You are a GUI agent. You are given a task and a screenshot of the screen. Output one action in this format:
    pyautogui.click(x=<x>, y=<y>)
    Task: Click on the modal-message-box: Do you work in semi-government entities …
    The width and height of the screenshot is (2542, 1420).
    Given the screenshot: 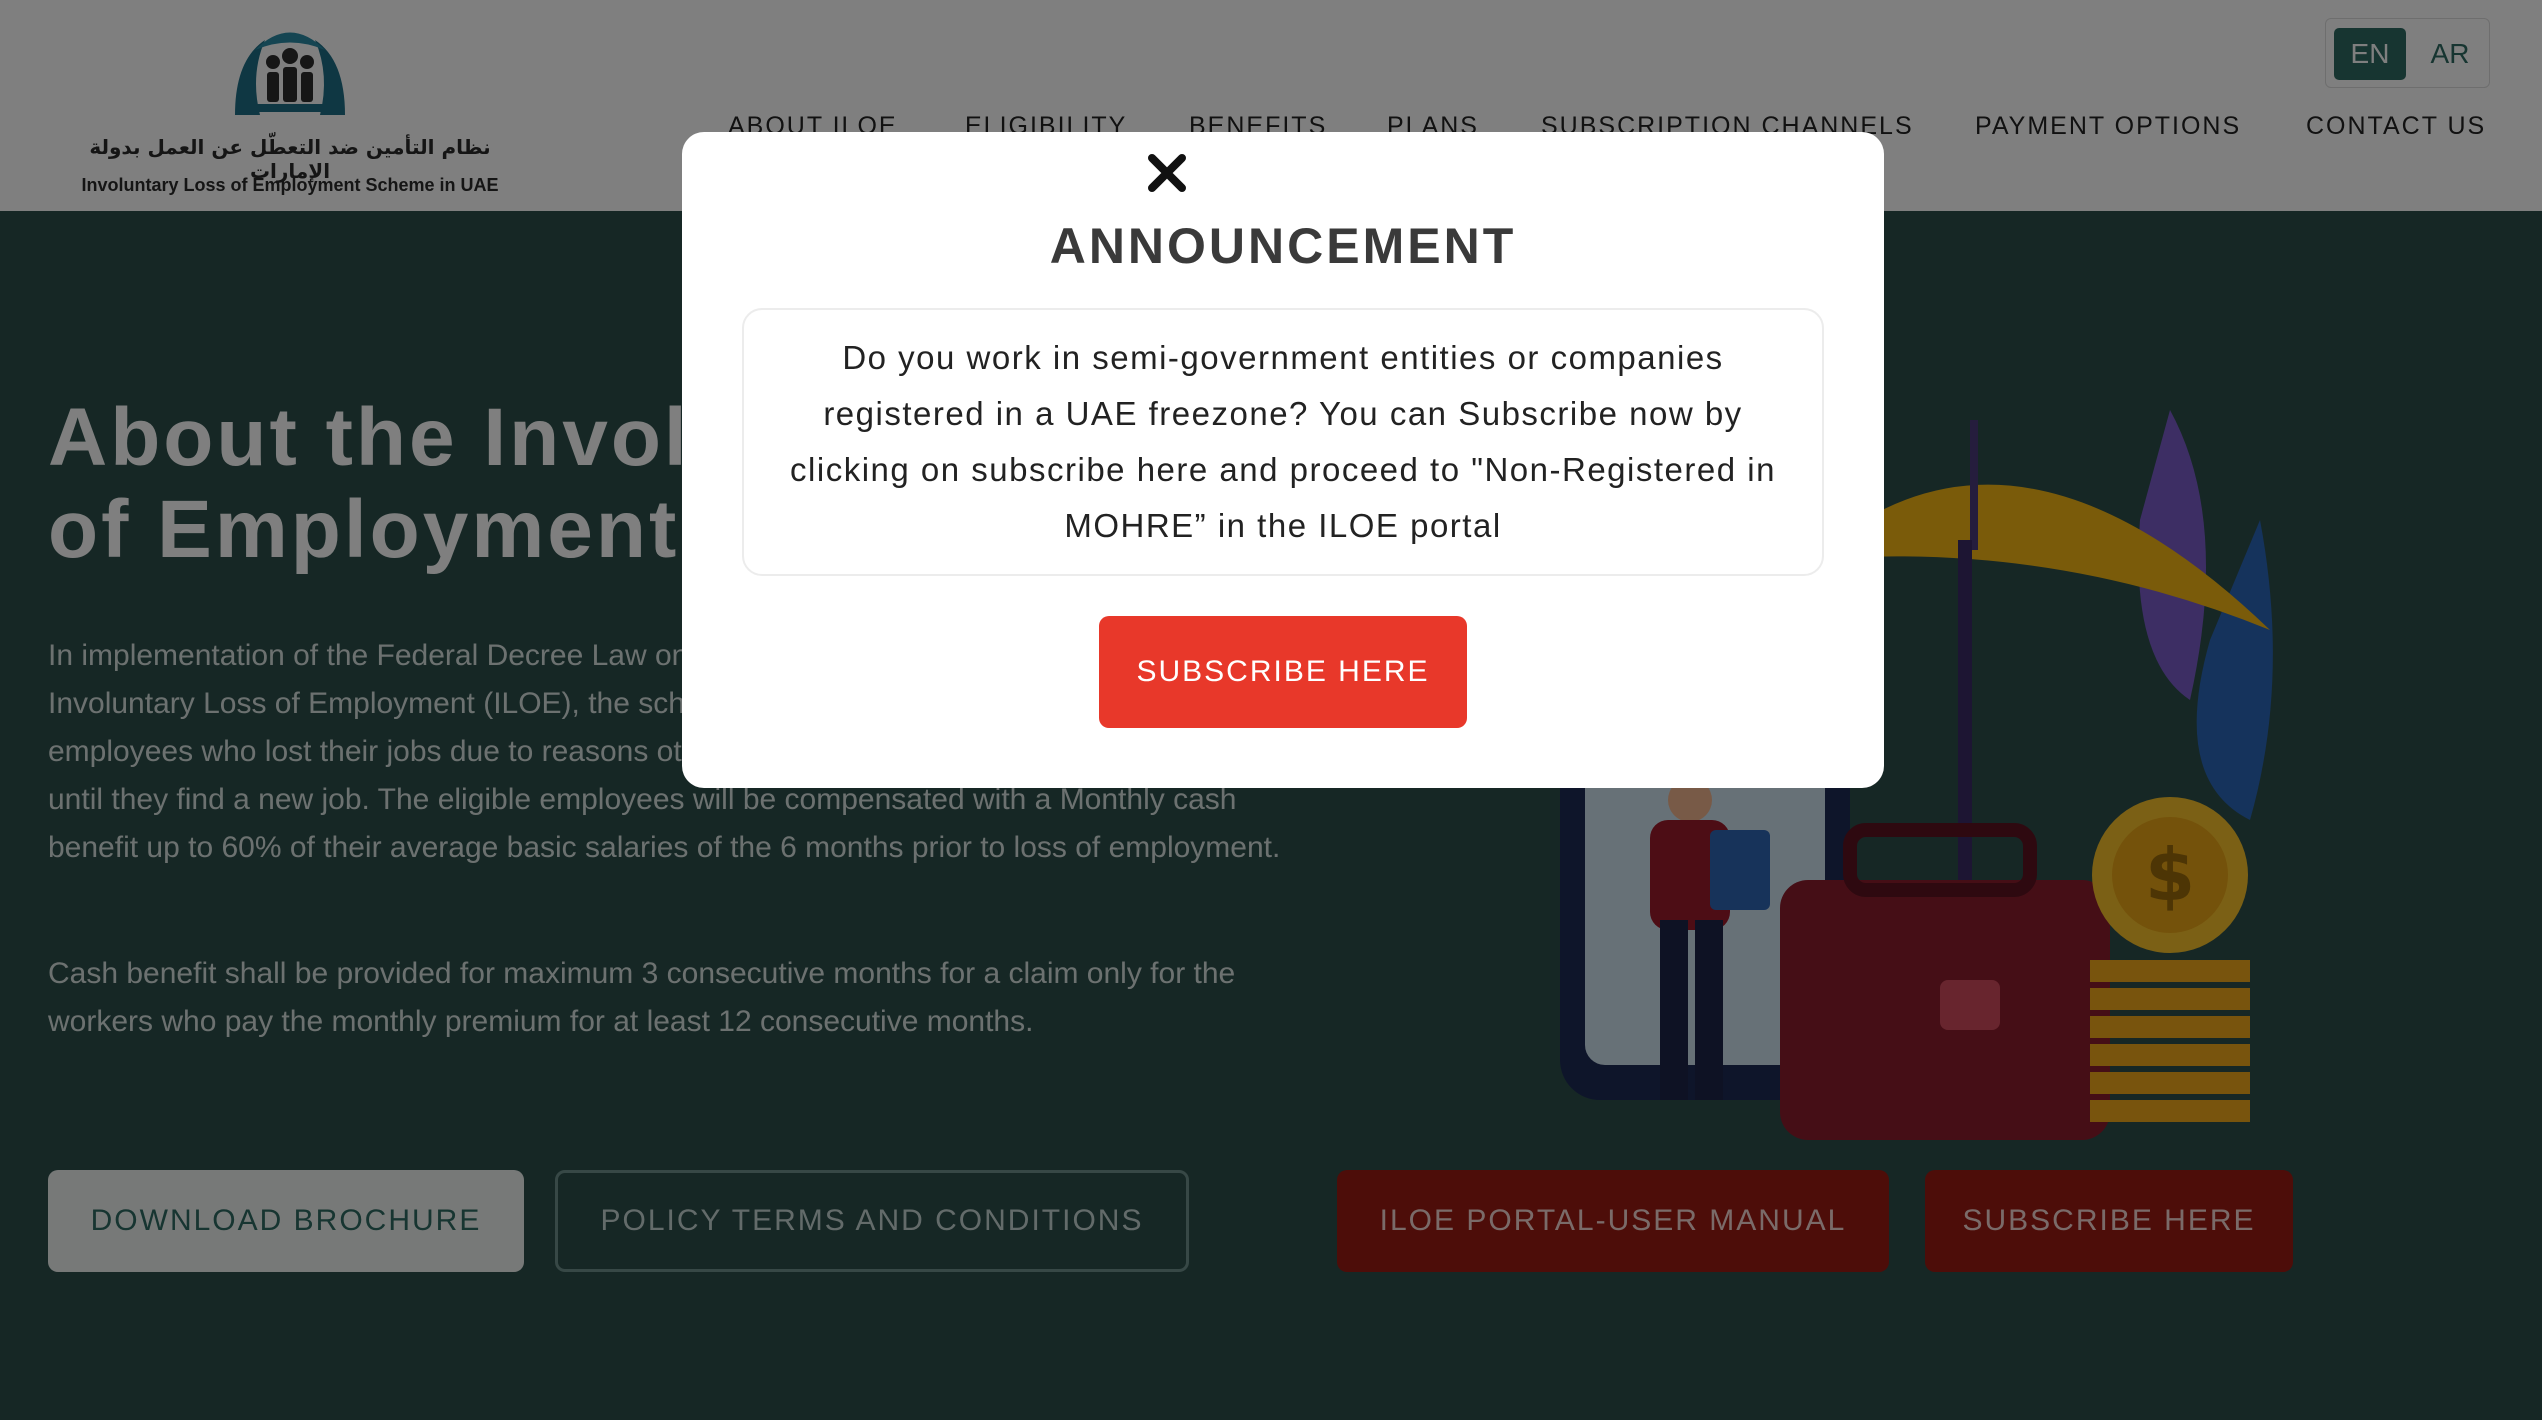 What is the action you would take?
    pyautogui.click(x=1283, y=442)
    